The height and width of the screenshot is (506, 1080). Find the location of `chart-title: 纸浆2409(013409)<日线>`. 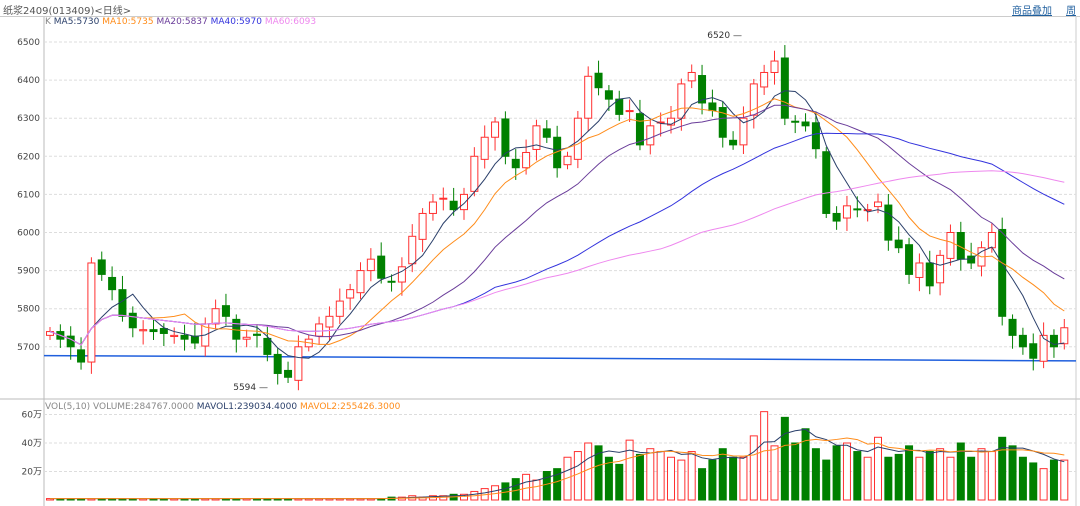

chart-title: 纸浆2409(013409)<日线> is located at coordinates (67, 11).